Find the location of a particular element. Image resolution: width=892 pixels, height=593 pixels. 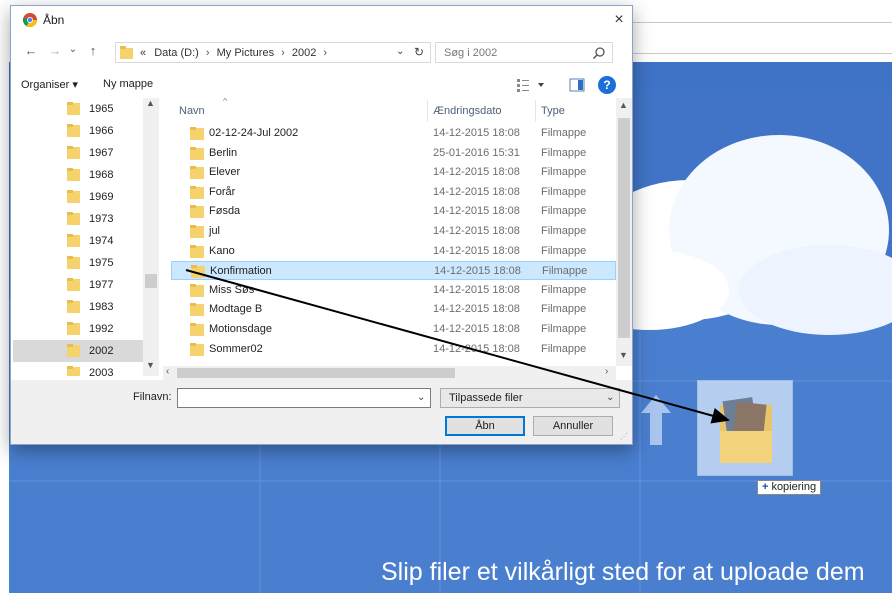

nav-folder-label: 1965 is located at coordinates (101, 109).